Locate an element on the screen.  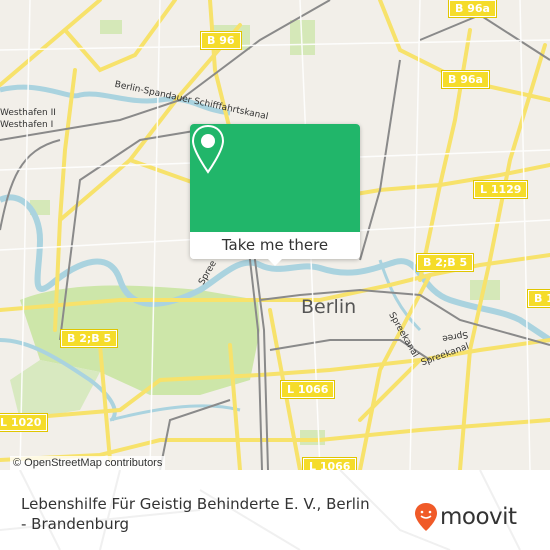
popup-header is located at coordinates (275, 178).